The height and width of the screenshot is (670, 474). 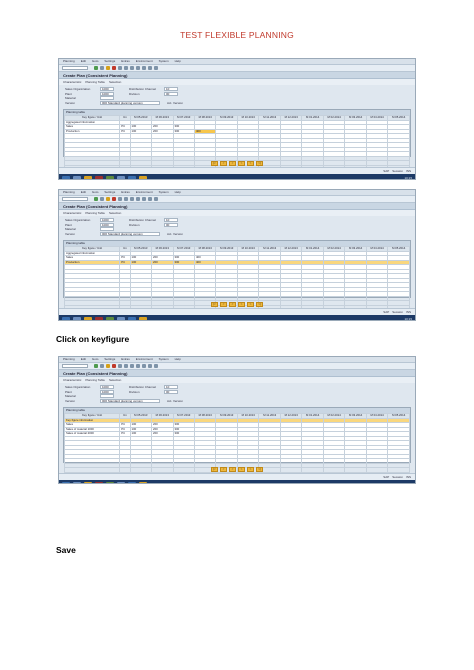 What do you see at coordinates (102, 199) in the screenshot?
I see `save-icon` at bounding box center [102, 199].